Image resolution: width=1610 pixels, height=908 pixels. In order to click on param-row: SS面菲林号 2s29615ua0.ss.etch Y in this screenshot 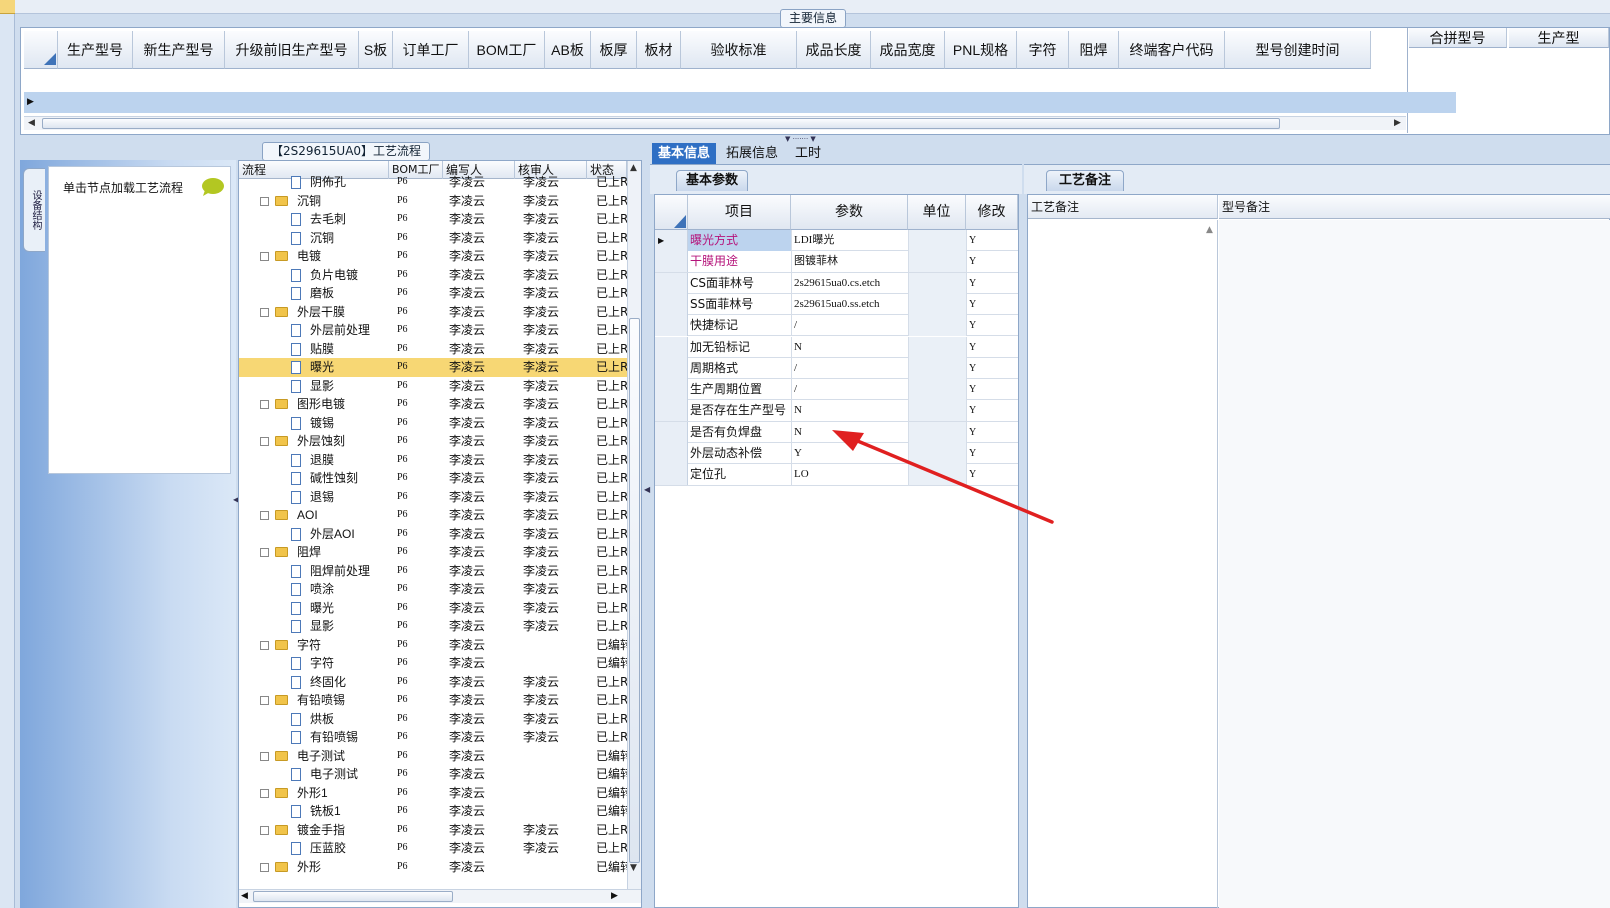, I will do `click(836, 304)`.